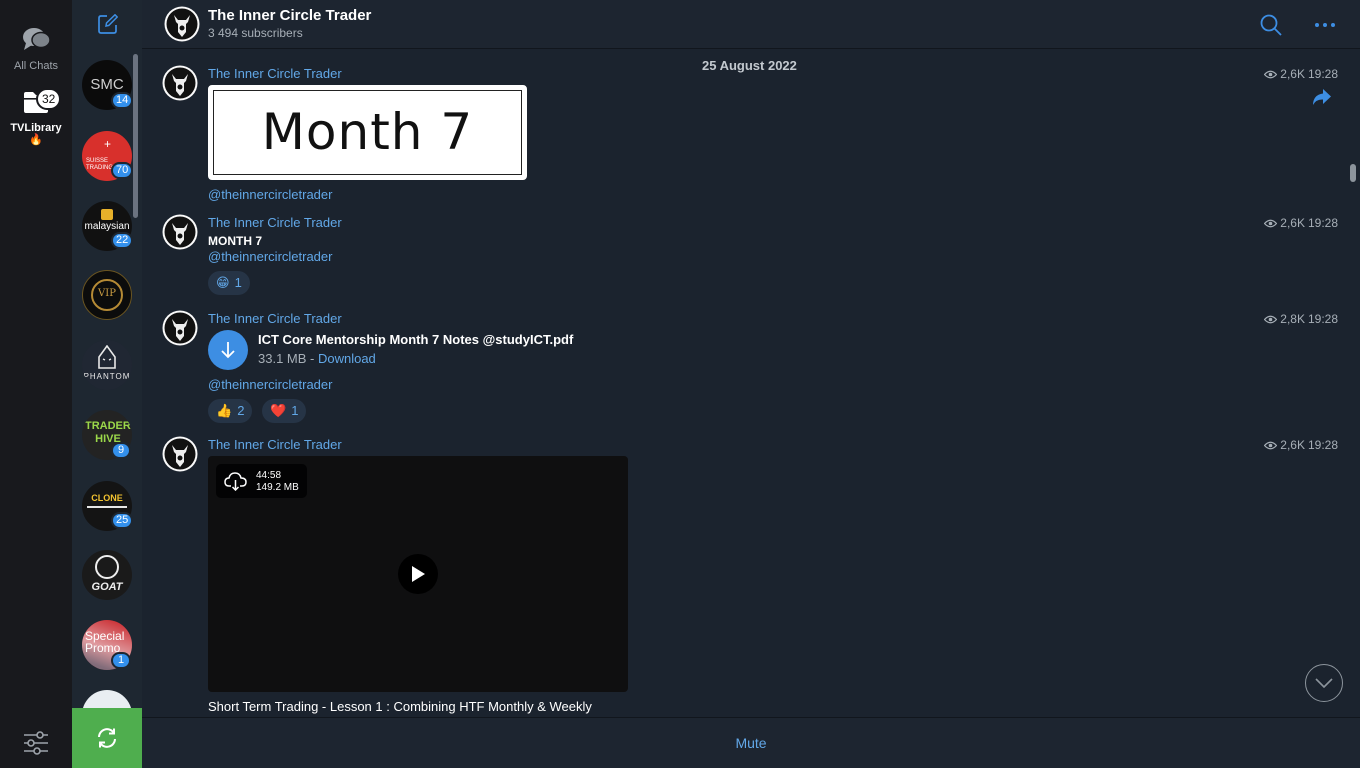 This screenshot has height=768, width=1360. Describe the element at coordinates (36, 384) in the screenshot. I see `folders-sidebar: All Chats 32 TVLibrary 🔥` at that location.